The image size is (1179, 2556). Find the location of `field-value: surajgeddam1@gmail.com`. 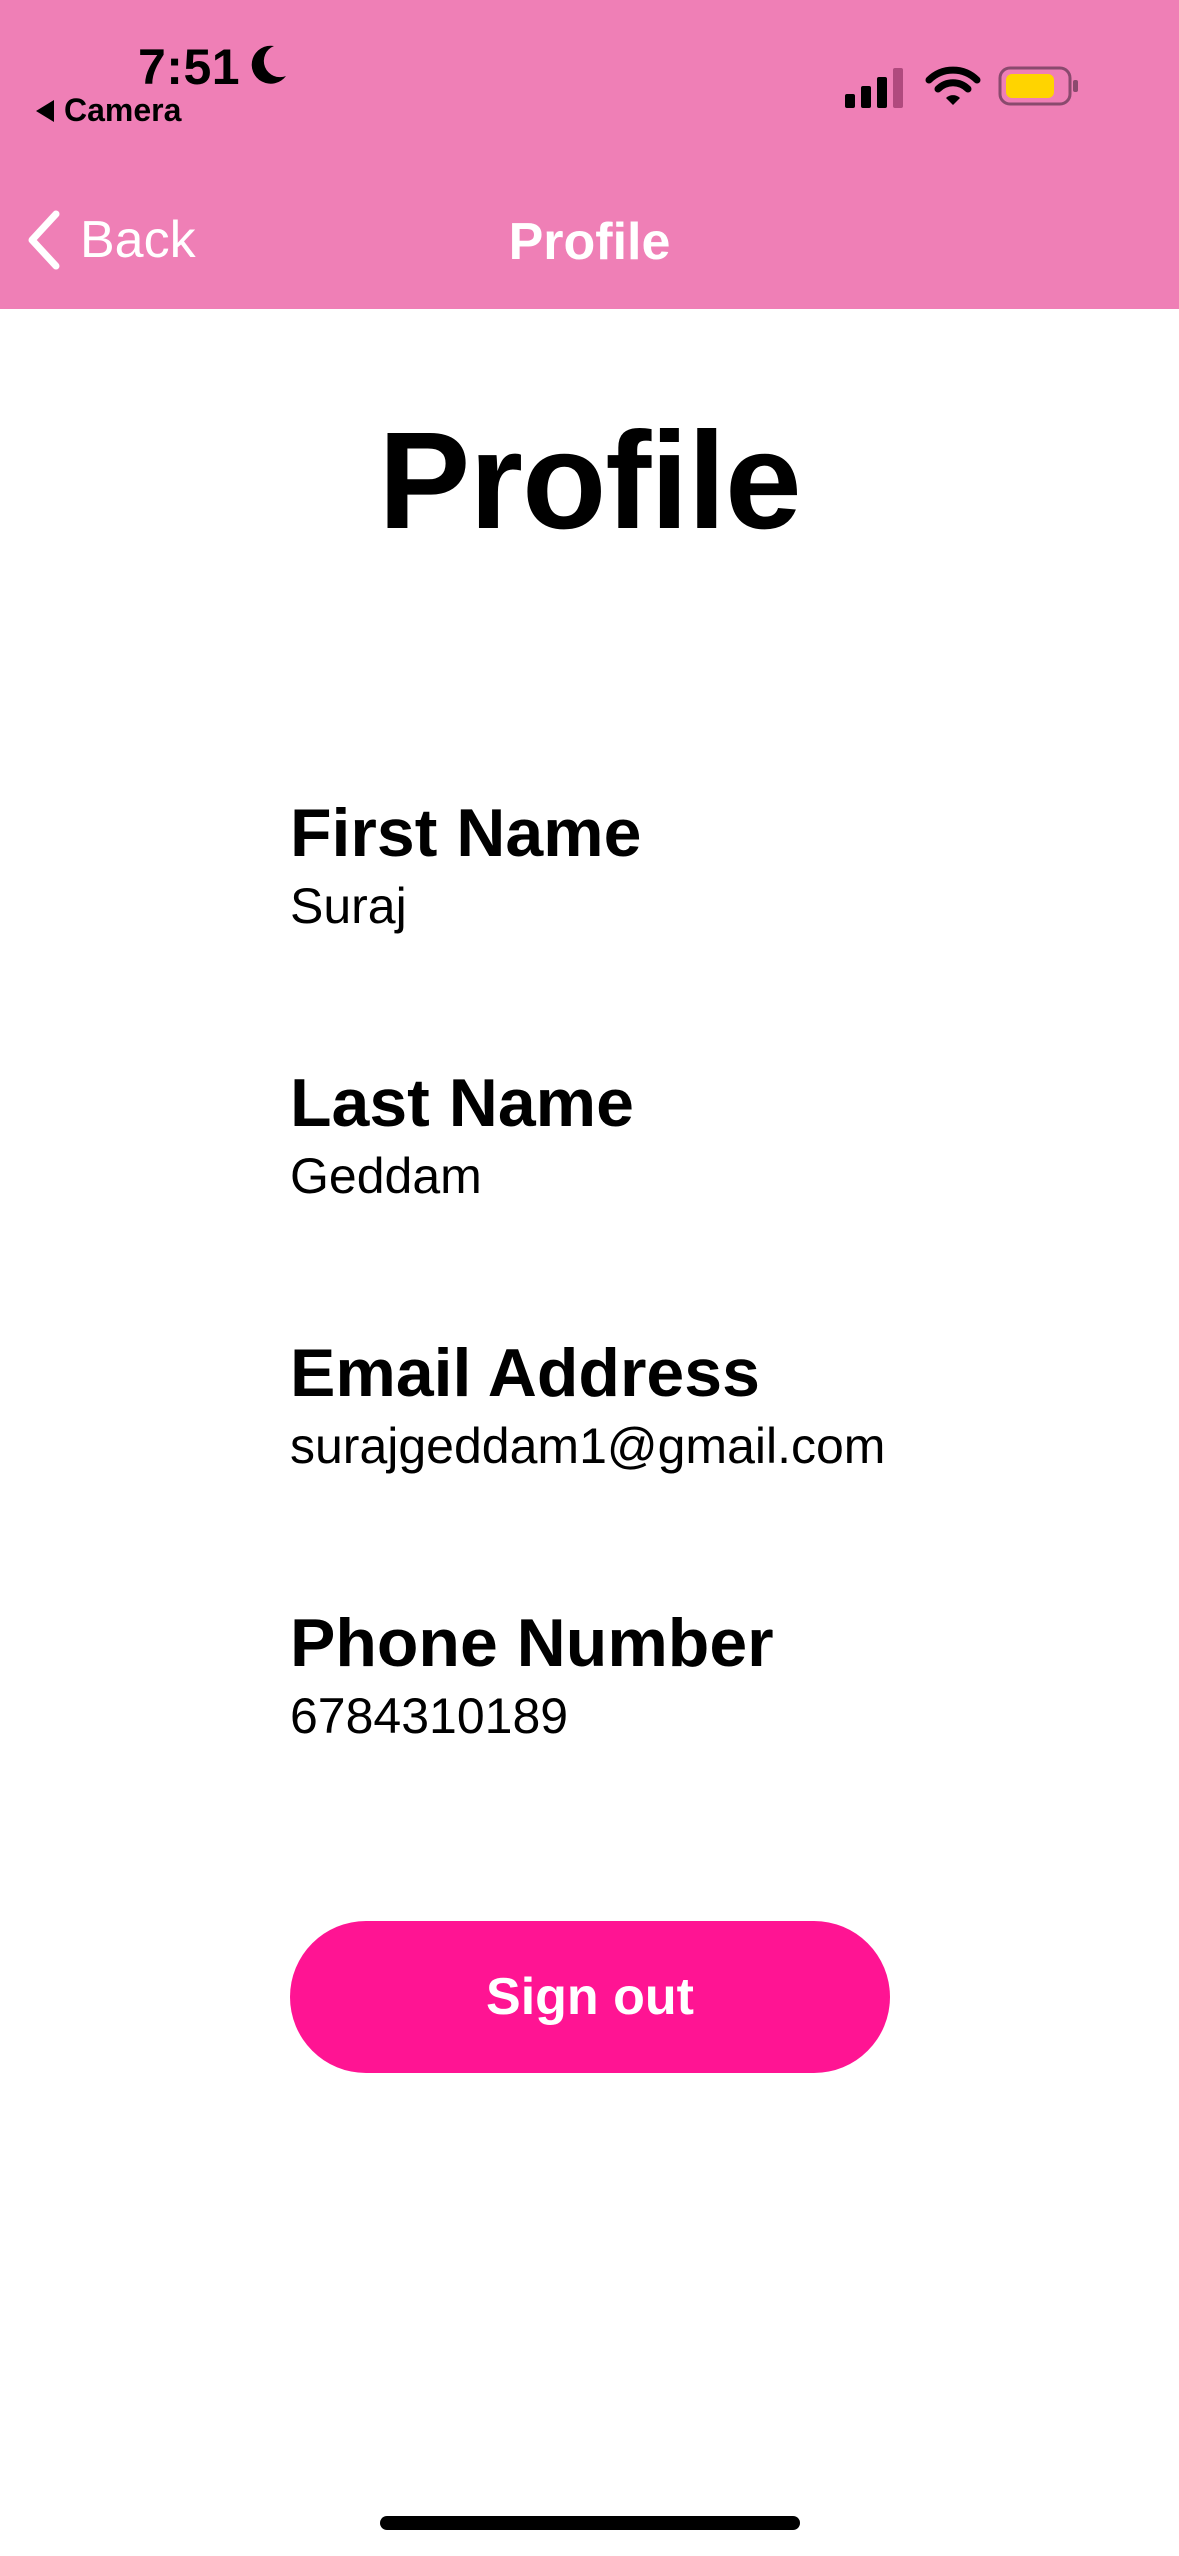

field-value: surajgeddam1@gmail.com is located at coordinates (588, 1446).